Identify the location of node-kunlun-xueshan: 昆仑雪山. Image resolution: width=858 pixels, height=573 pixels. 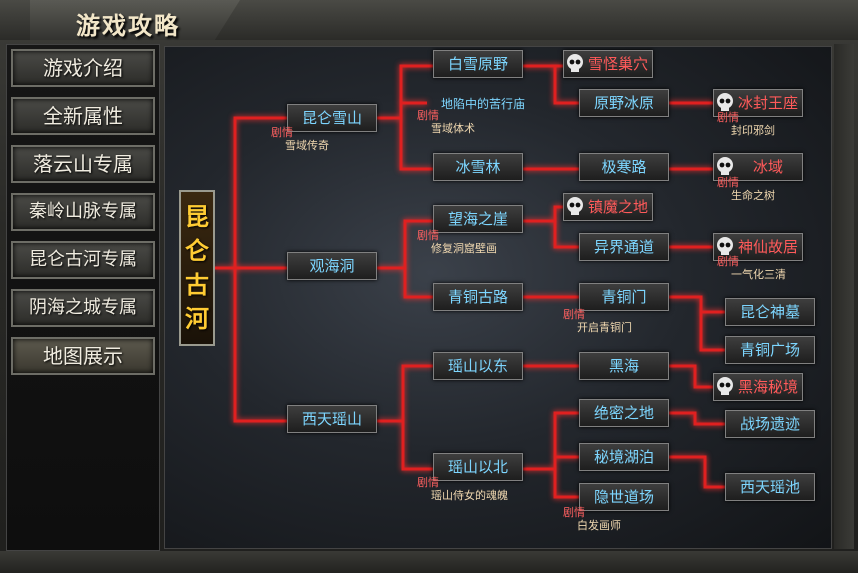
(332, 118).